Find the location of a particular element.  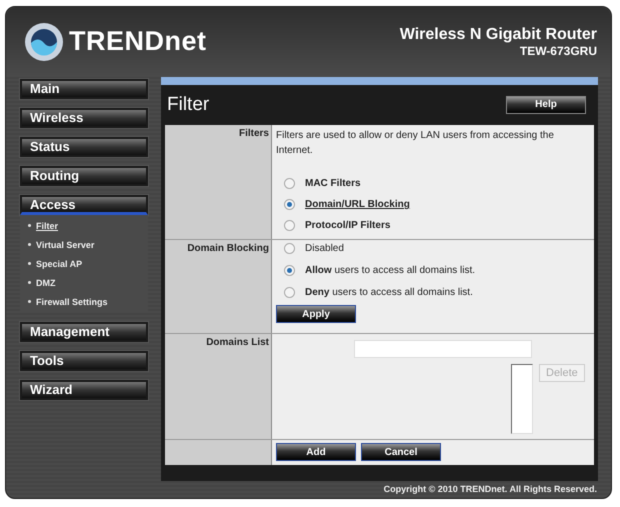

radio-label: MAC Filters is located at coordinates (333, 184).